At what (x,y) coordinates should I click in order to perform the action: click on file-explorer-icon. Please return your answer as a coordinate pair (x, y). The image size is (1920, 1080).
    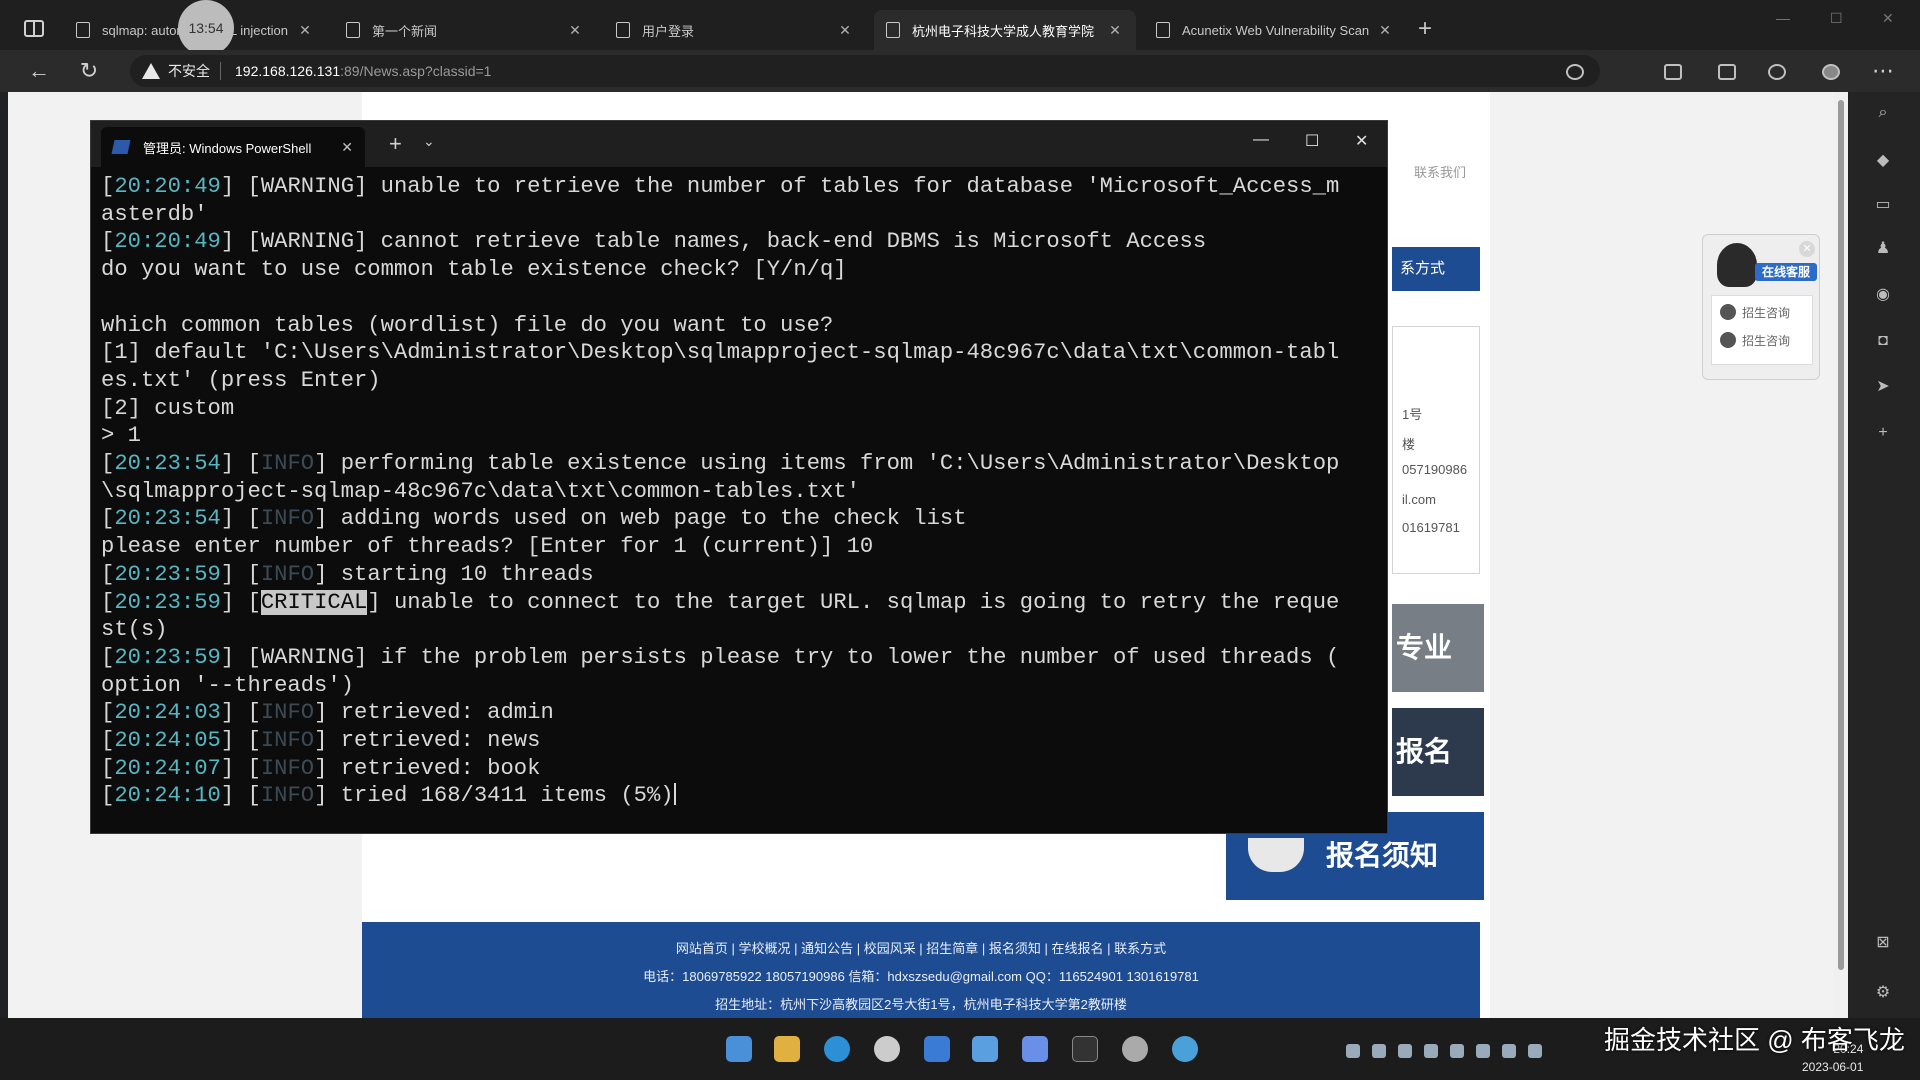
    Looking at the image, I should click on (787, 1049).